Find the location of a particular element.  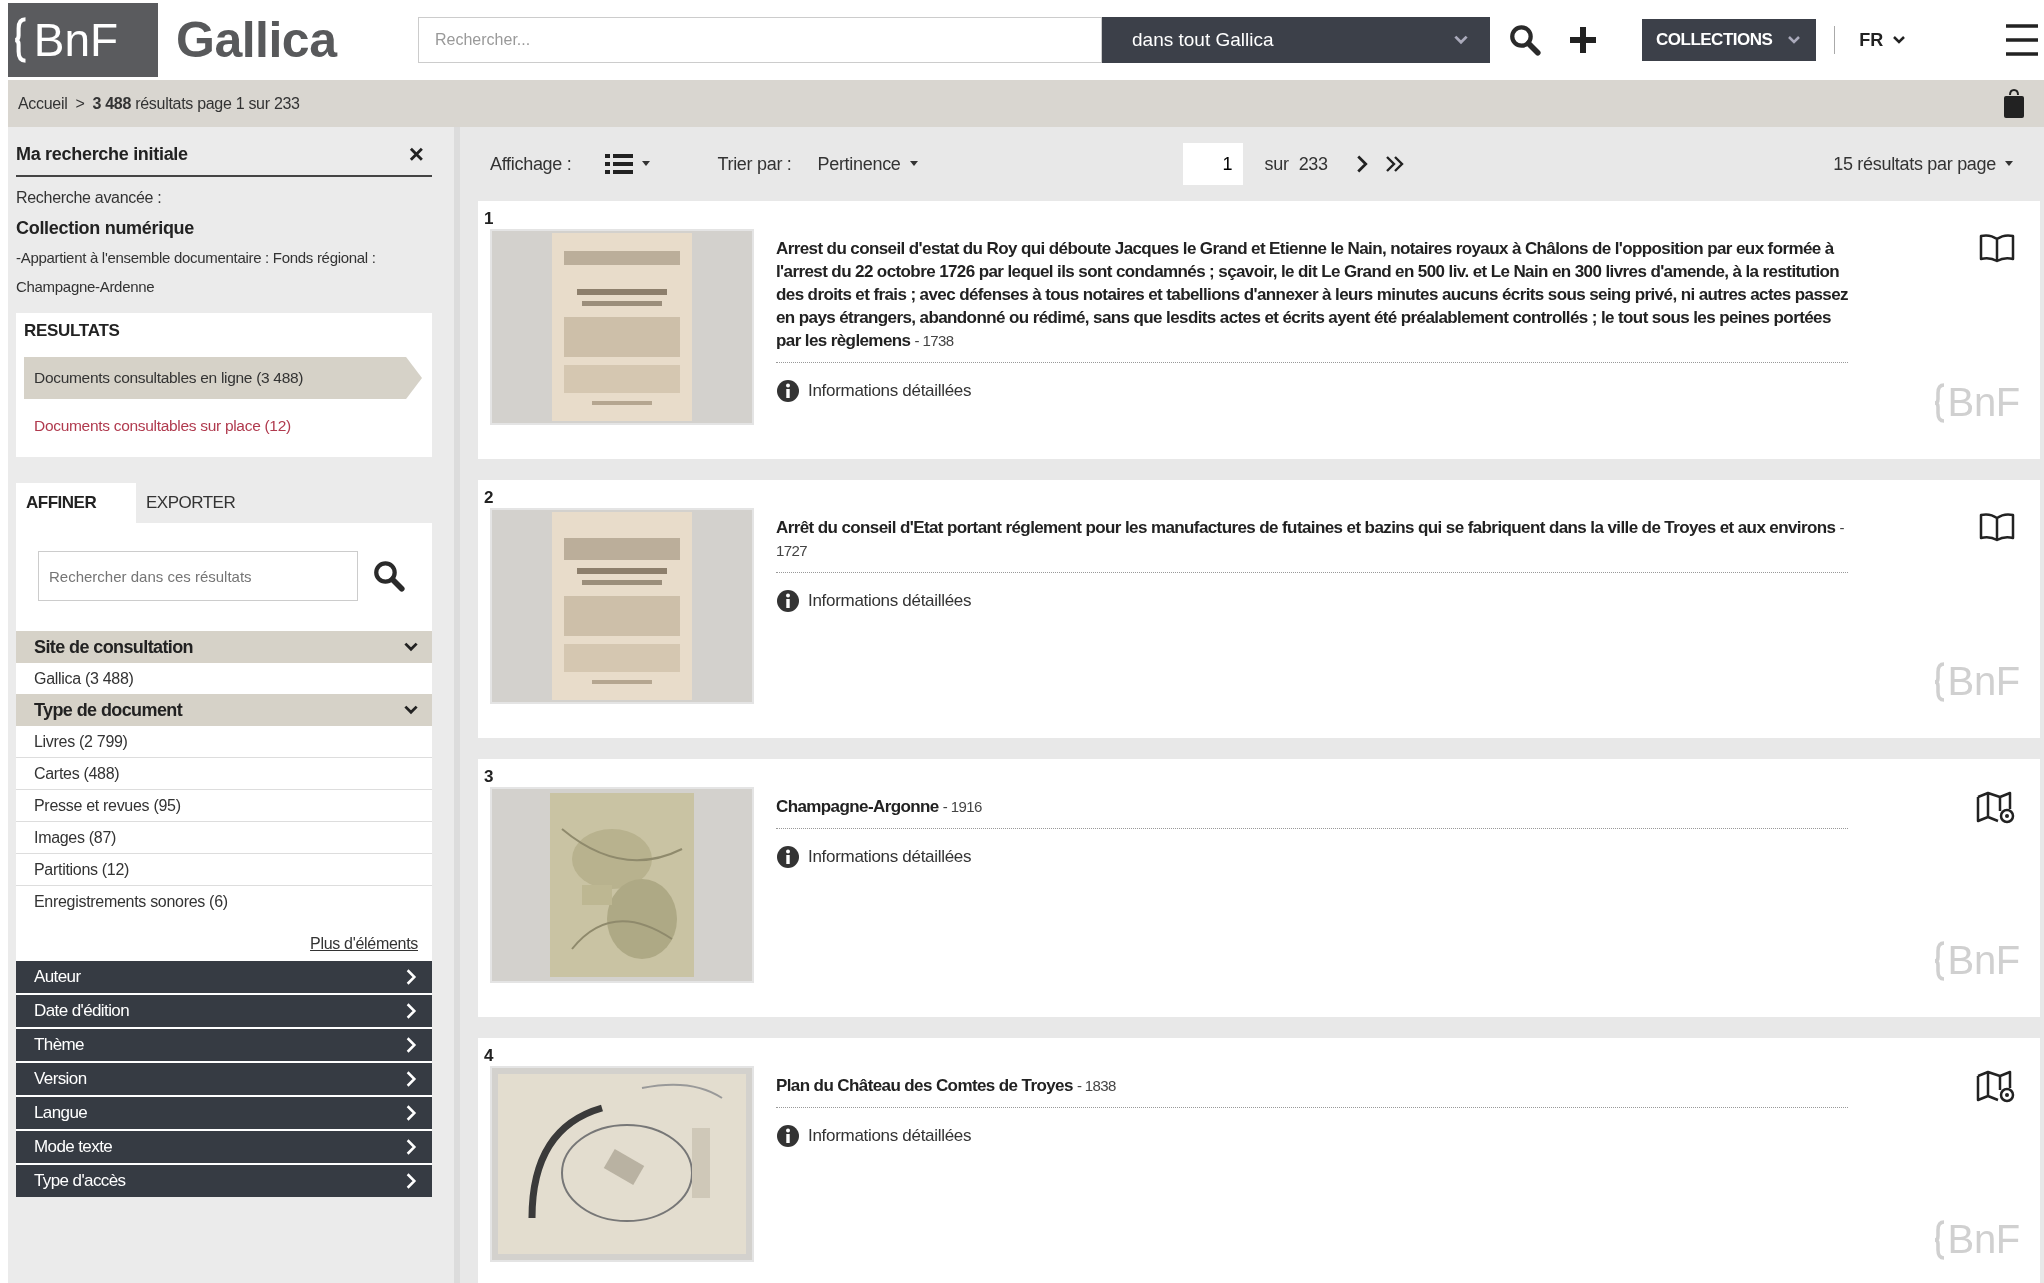

collections-button: COLLECTIONS is located at coordinates (1729, 40).